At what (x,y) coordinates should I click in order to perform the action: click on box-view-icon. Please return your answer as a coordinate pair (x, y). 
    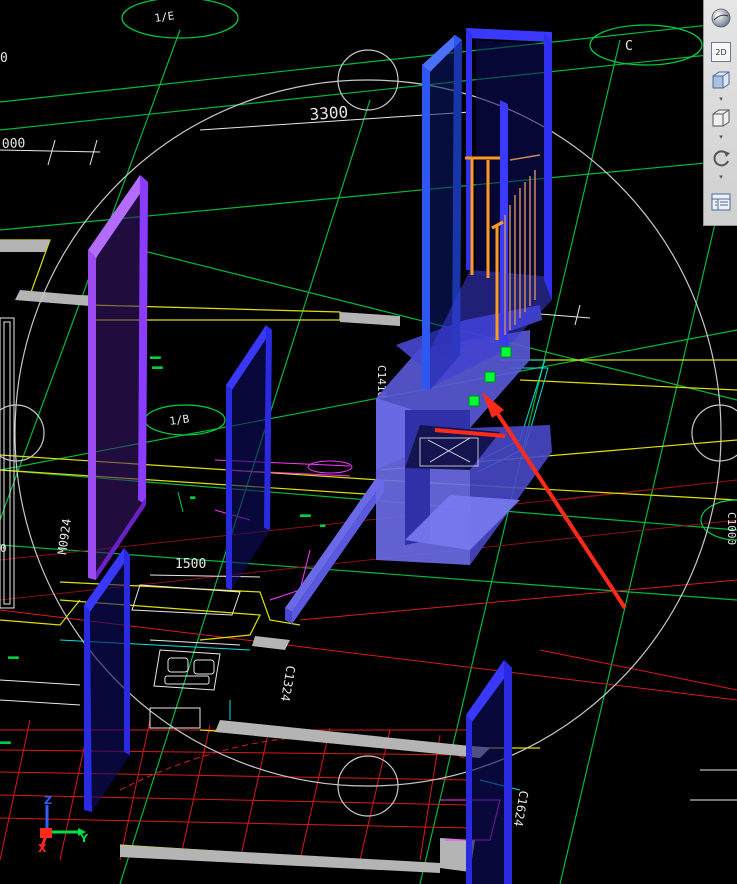
    Looking at the image, I should click on (721, 118).